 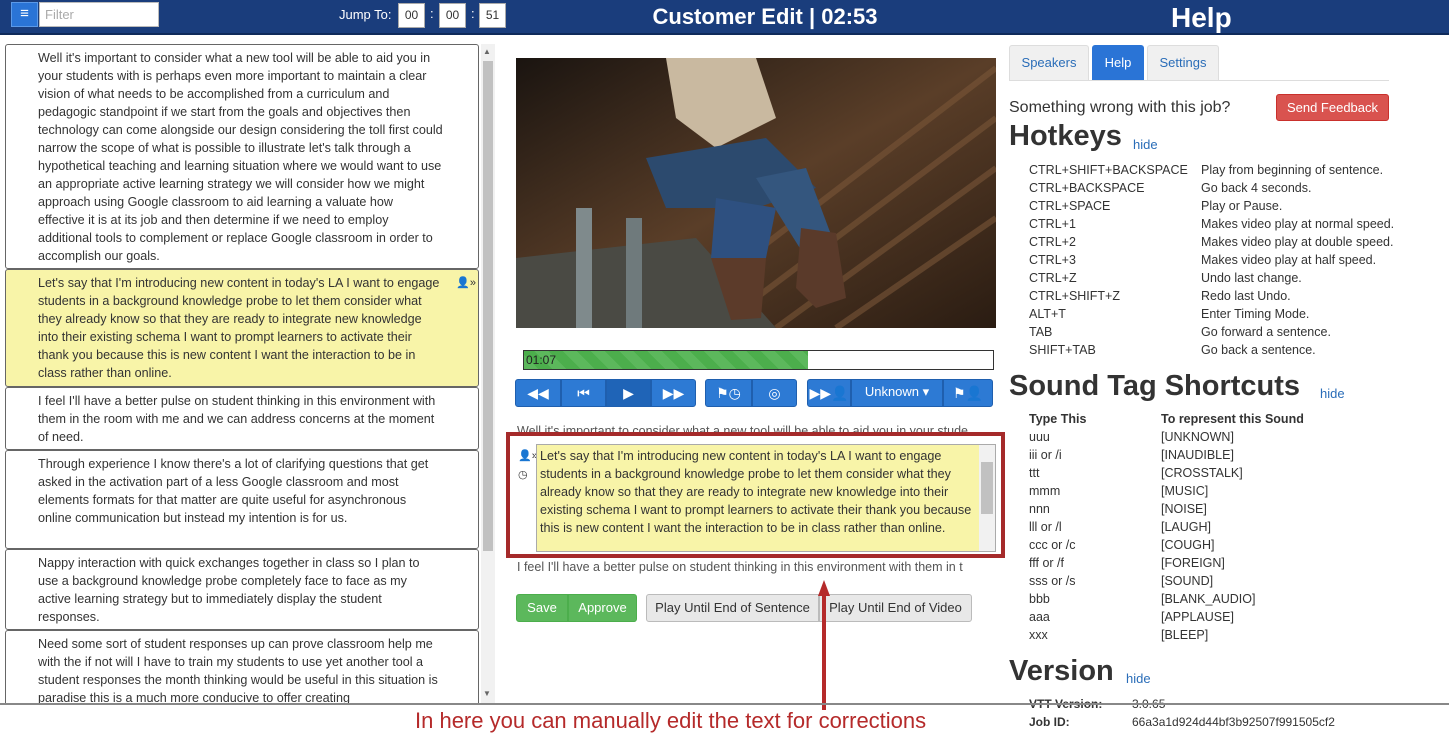 I want to click on sound-tag: [APPLAUSE], so click(x=1197, y=617).